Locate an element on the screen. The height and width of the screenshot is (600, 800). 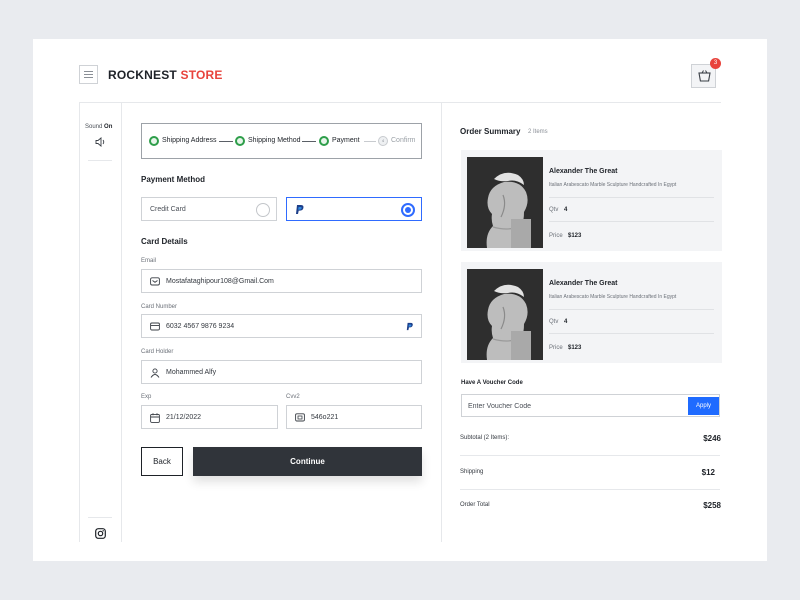
instagram-icon is located at coordinates (100, 533).